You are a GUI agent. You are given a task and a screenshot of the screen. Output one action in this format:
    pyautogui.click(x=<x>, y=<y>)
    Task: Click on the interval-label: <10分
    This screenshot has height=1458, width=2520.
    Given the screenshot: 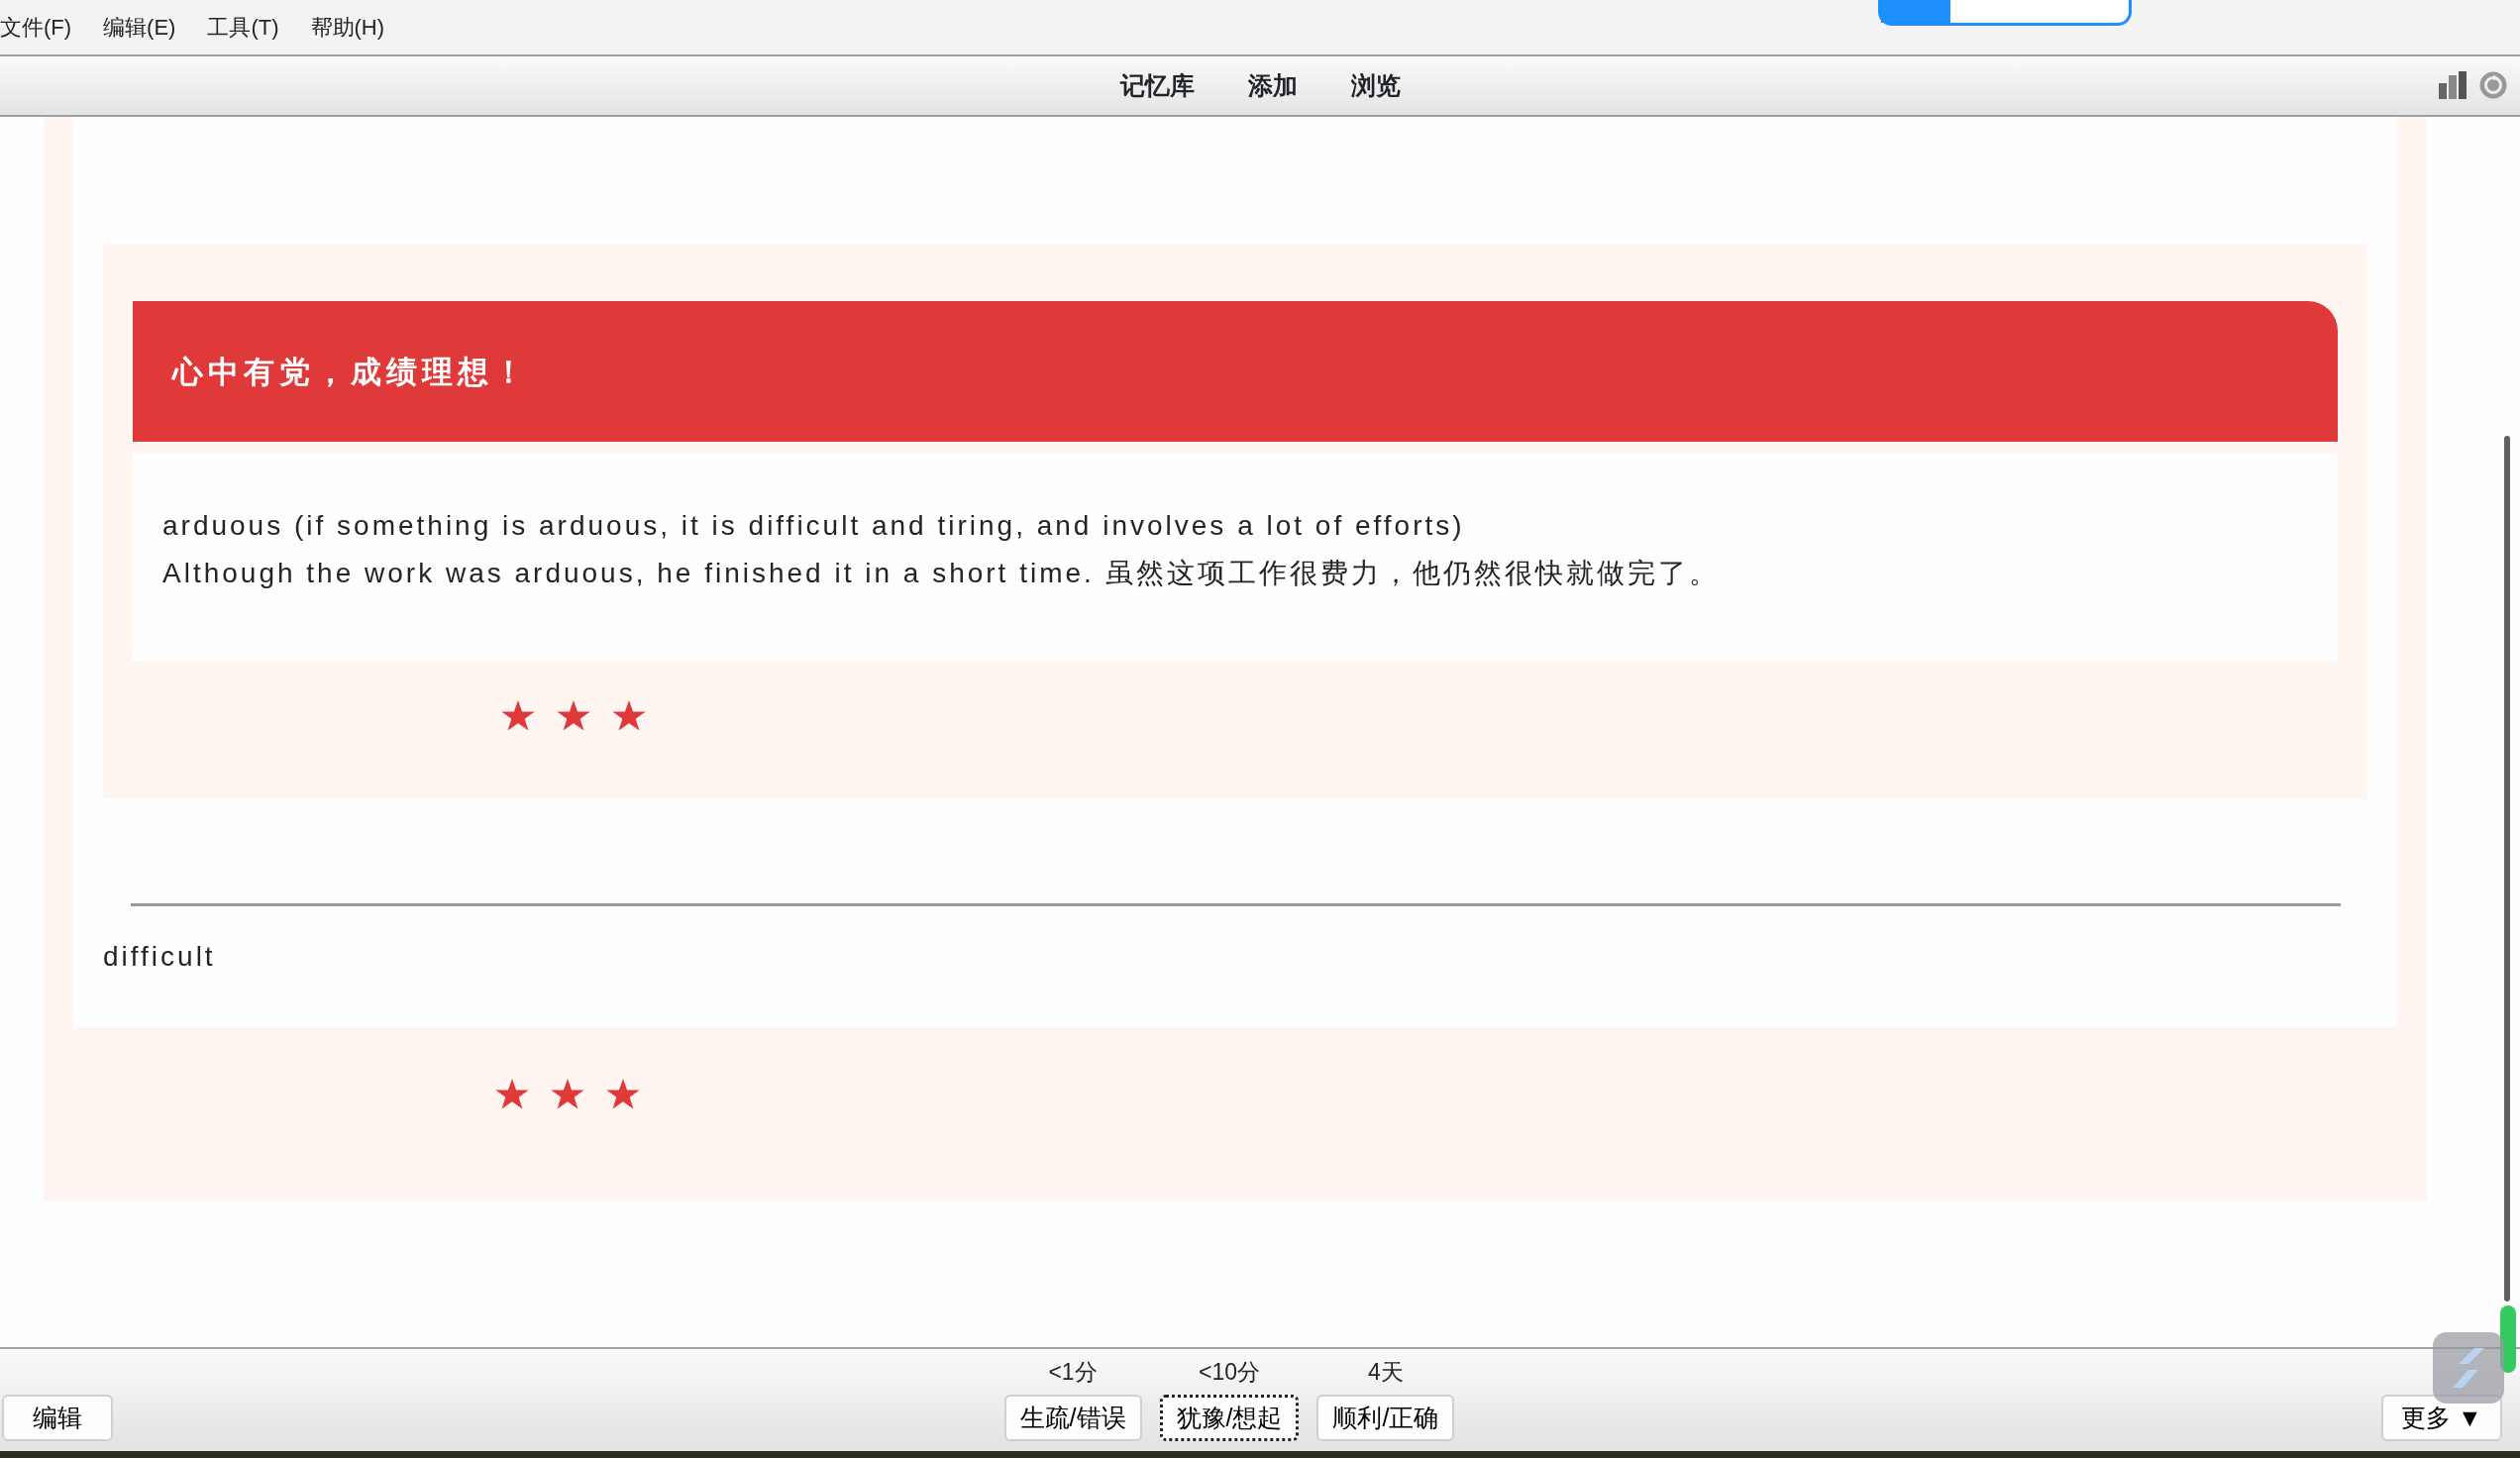 What is the action you would take?
    pyautogui.click(x=1229, y=1372)
    